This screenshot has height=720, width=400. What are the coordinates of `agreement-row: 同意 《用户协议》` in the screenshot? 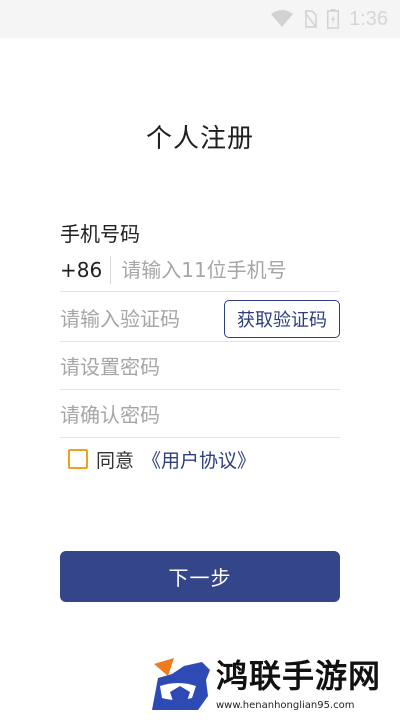 It's located at (162, 459).